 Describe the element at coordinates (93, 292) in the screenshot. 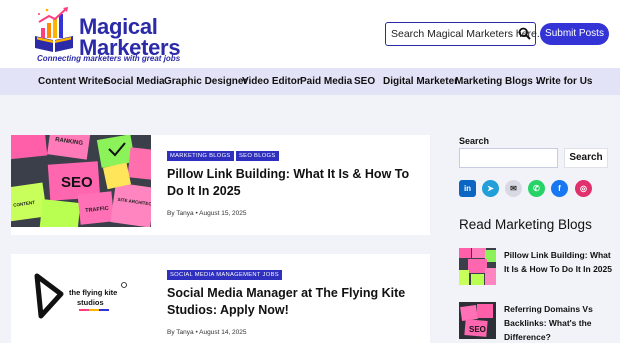

I see `thumb-brand-line1: the flying kite` at that location.